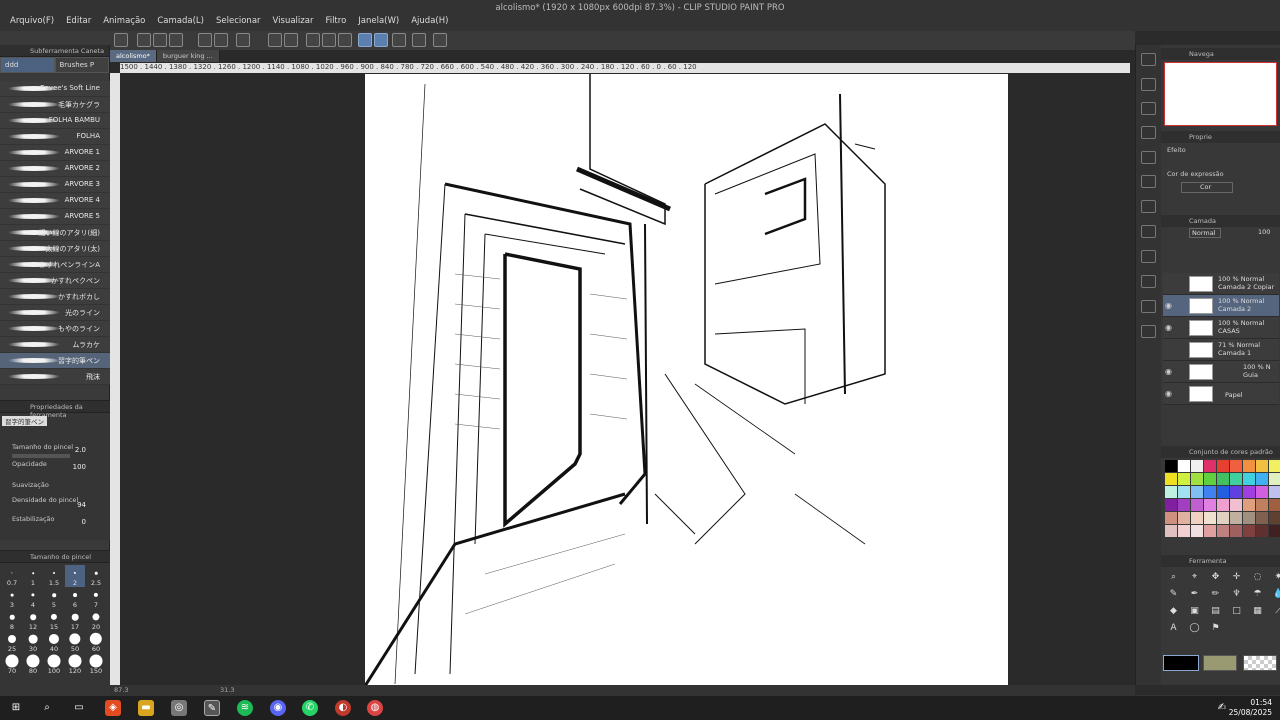 Image resolution: width=1280 pixels, height=720 pixels. What do you see at coordinates (1220, 663) in the screenshot?
I see `sub-color-swatch` at bounding box center [1220, 663].